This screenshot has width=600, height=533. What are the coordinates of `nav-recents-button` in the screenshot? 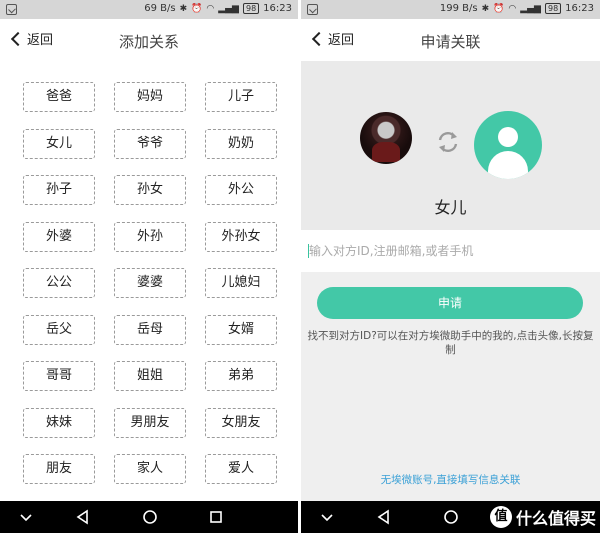 It's located at (216, 517).